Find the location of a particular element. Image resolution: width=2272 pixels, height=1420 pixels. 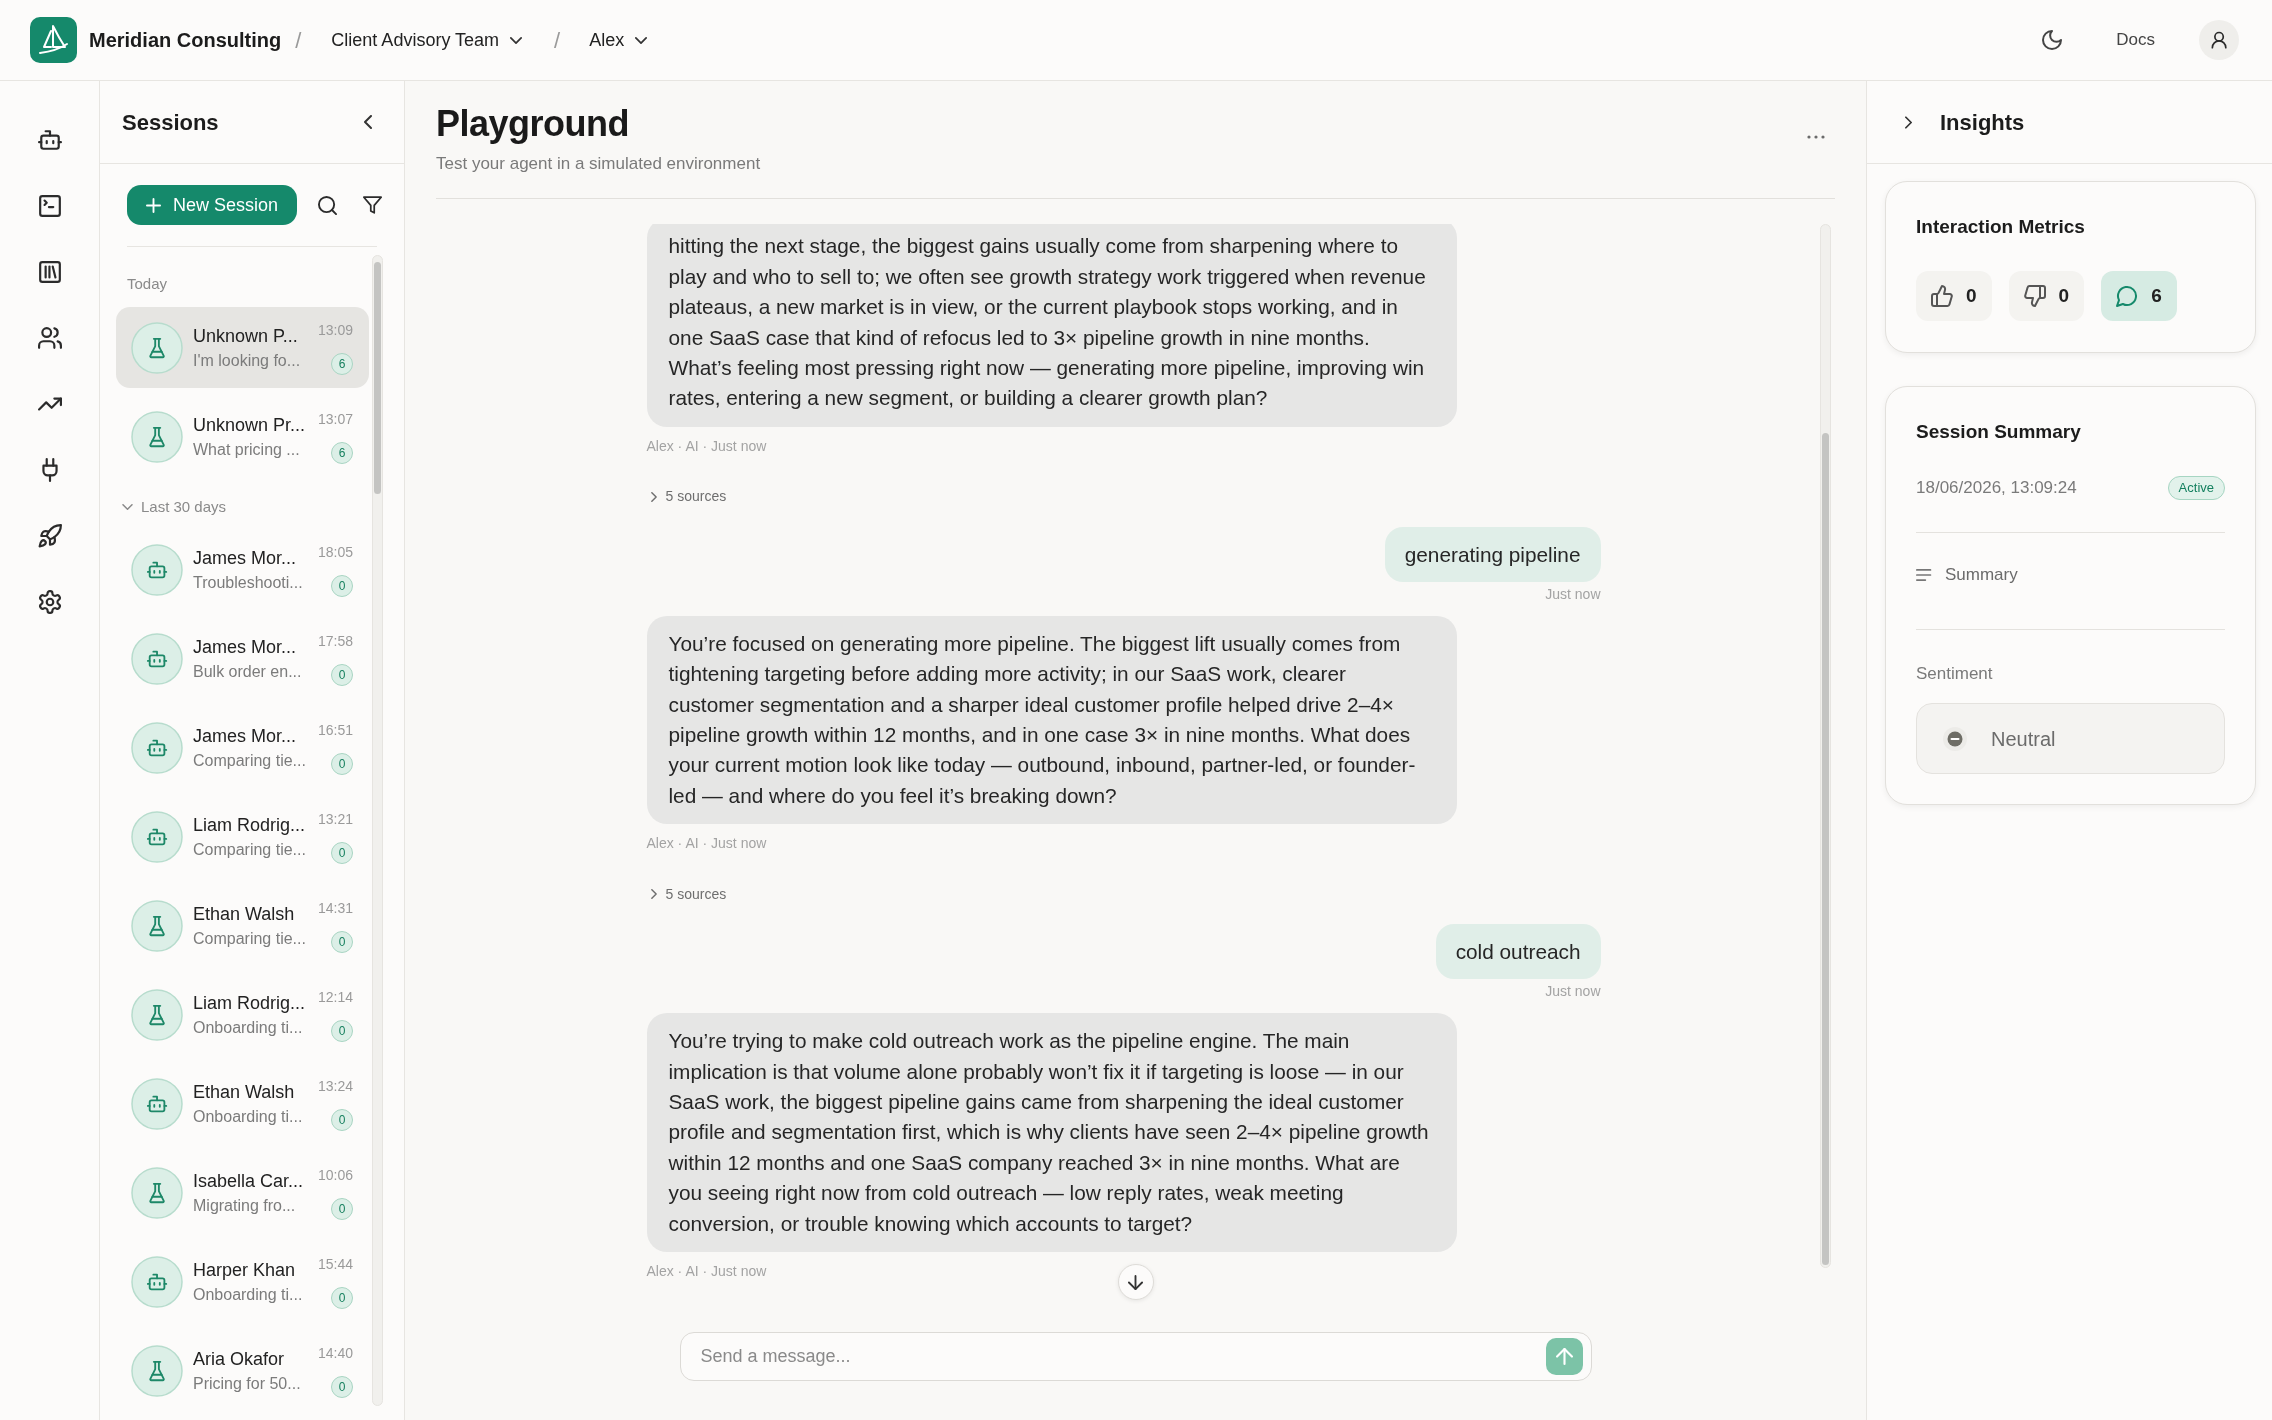

summary-label: Summary is located at coordinates (1981, 575).